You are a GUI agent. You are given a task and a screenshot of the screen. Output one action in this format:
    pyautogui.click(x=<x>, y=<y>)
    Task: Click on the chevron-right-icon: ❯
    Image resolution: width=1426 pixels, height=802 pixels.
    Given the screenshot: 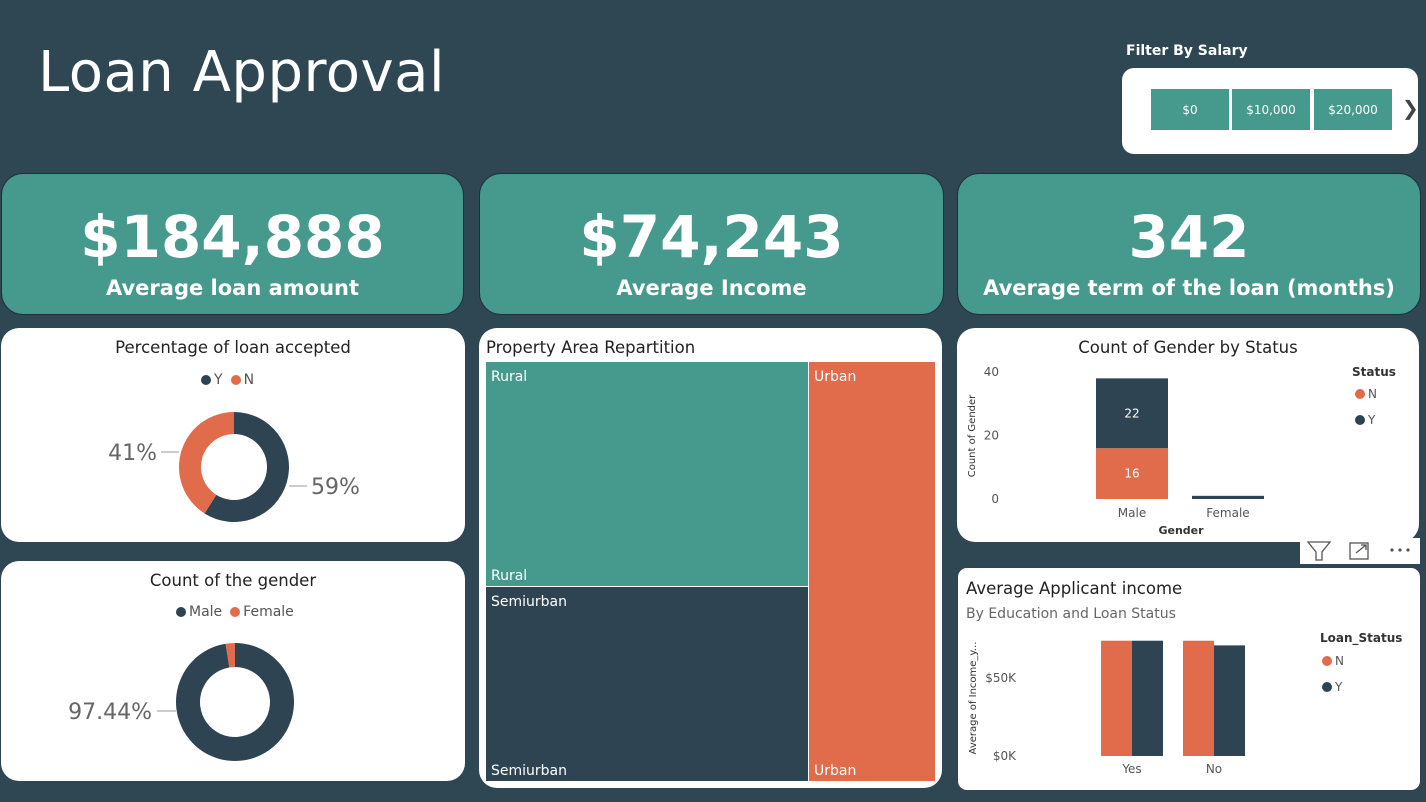 What is the action you would take?
    pyautogui.click(x=1410, y=108)
    